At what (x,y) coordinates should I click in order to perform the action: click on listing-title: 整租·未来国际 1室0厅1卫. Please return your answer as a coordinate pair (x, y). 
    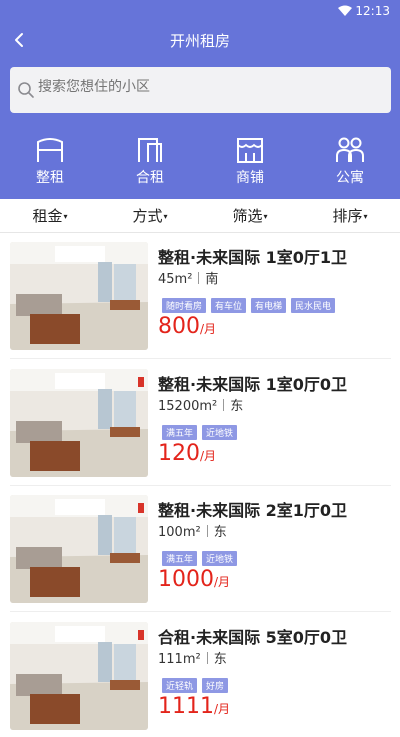
    Looking at the image, I should click on (253, 257).